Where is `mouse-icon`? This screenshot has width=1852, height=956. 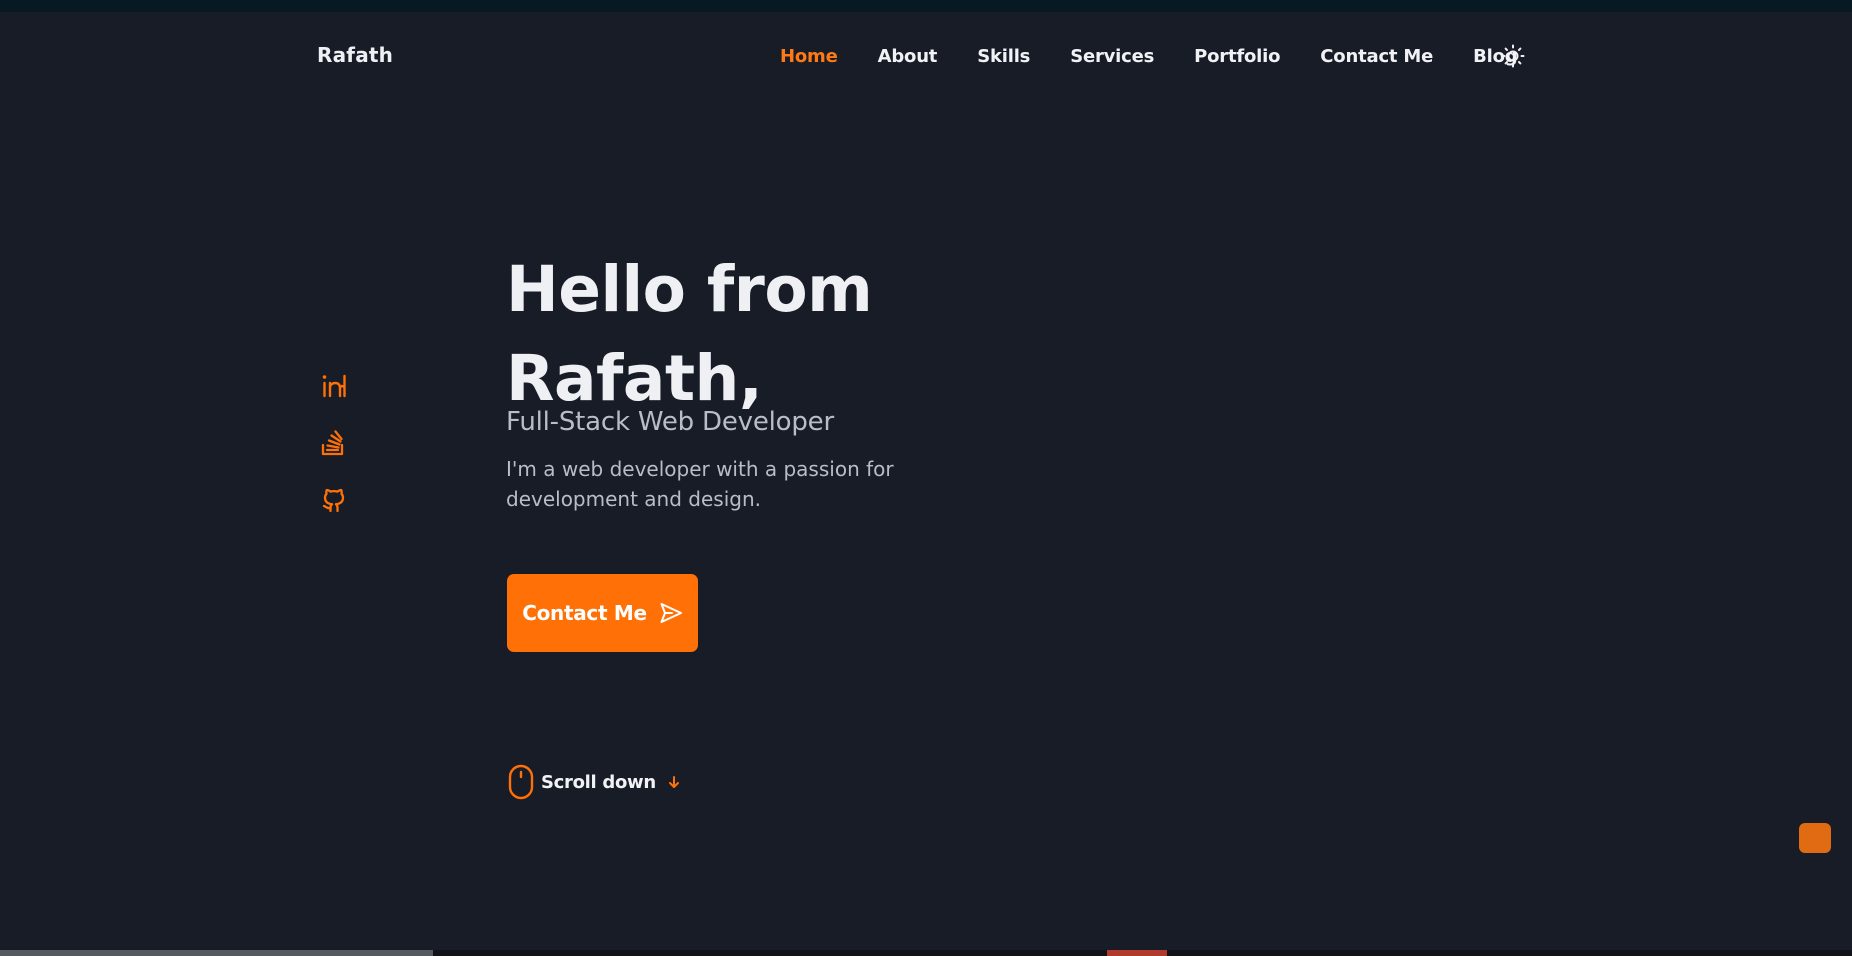 mouse-icon is located at coordinates (521, 782).